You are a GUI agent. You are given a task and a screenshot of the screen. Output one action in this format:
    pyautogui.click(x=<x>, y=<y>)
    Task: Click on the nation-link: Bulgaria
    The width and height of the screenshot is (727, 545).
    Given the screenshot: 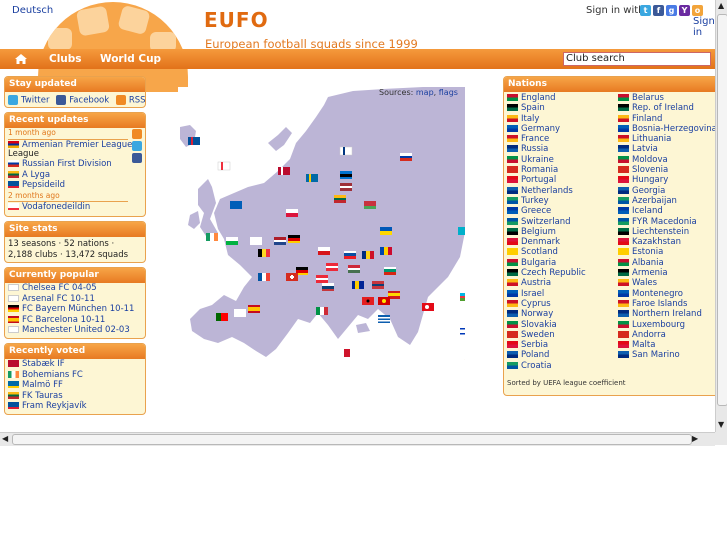 What is the action you would take?
    pyautogui.click(x=538, y=263)
    